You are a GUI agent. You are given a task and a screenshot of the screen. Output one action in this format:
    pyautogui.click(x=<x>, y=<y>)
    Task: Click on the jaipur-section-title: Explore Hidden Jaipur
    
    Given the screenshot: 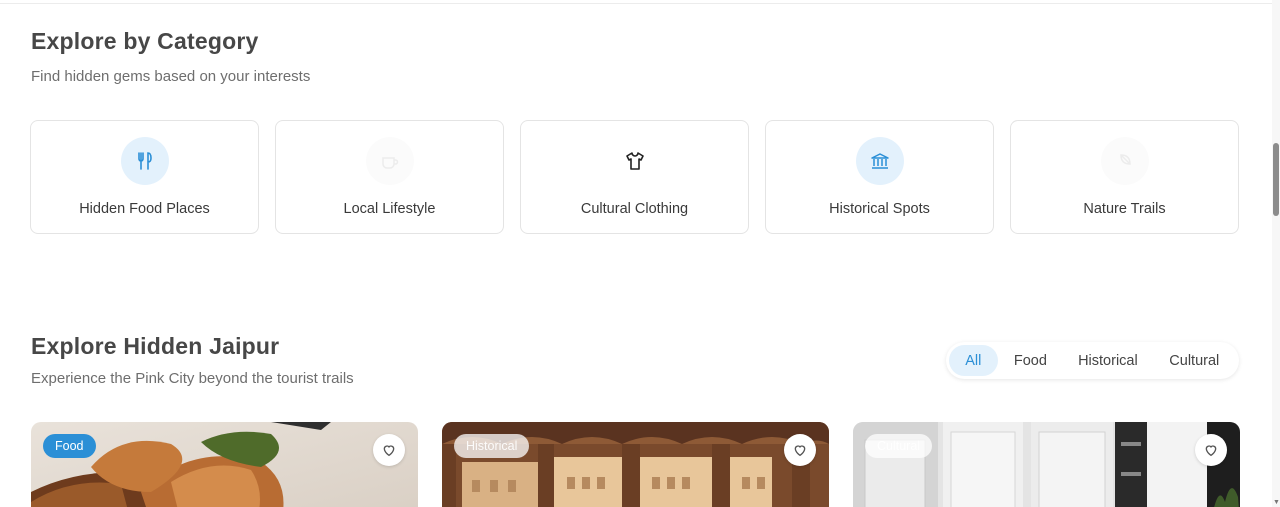 What is the action you would take?
    pyautogui.click(x=155, y=346)
    